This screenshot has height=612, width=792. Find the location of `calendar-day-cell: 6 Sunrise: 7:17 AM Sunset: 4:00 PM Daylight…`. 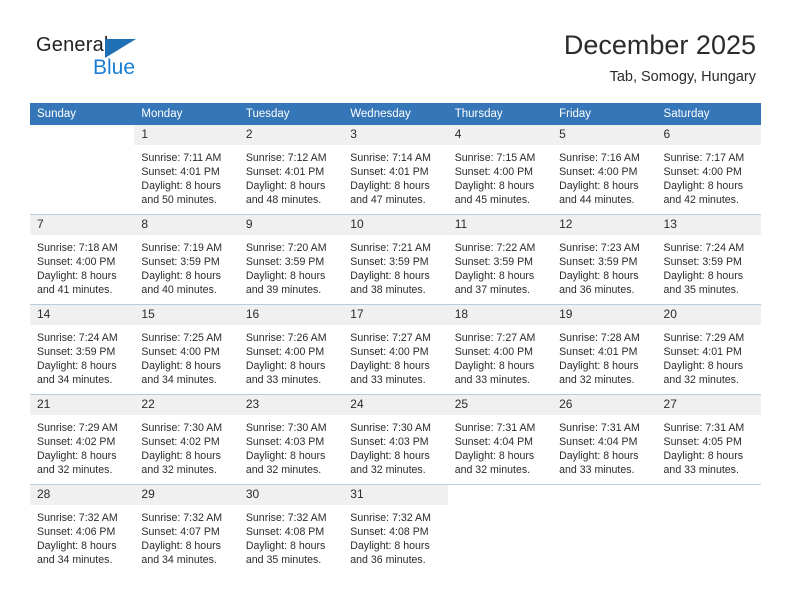

calendar-day-cell: 6 Sunrise: 7:17 AM Sunset: 4:00 PM Daylight… is located at coordinates (708, 170).